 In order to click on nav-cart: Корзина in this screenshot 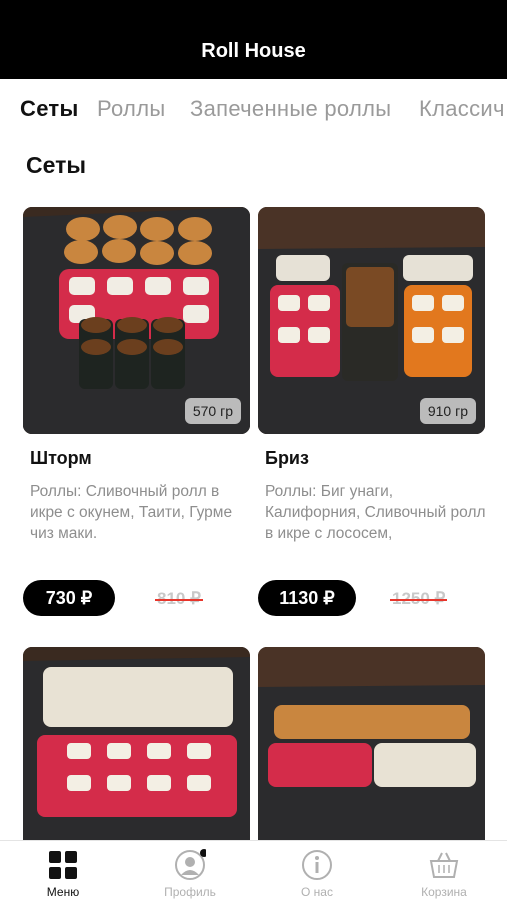, I will do `click(444, 870)`.